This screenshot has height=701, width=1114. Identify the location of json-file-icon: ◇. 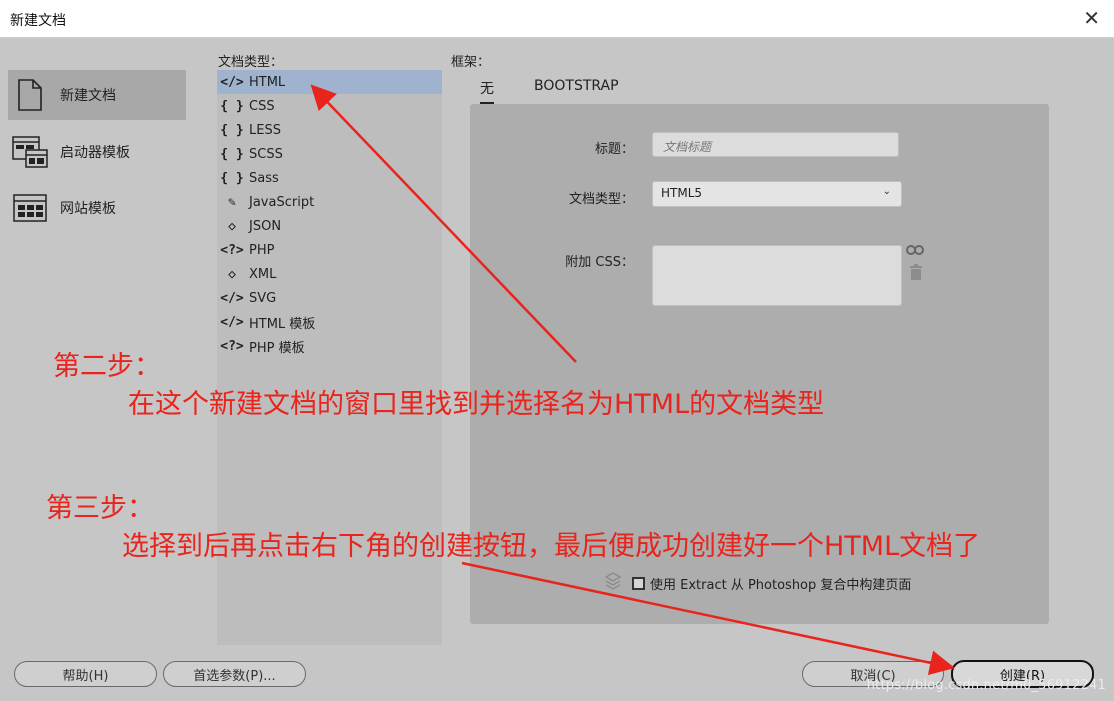
(232, 226).